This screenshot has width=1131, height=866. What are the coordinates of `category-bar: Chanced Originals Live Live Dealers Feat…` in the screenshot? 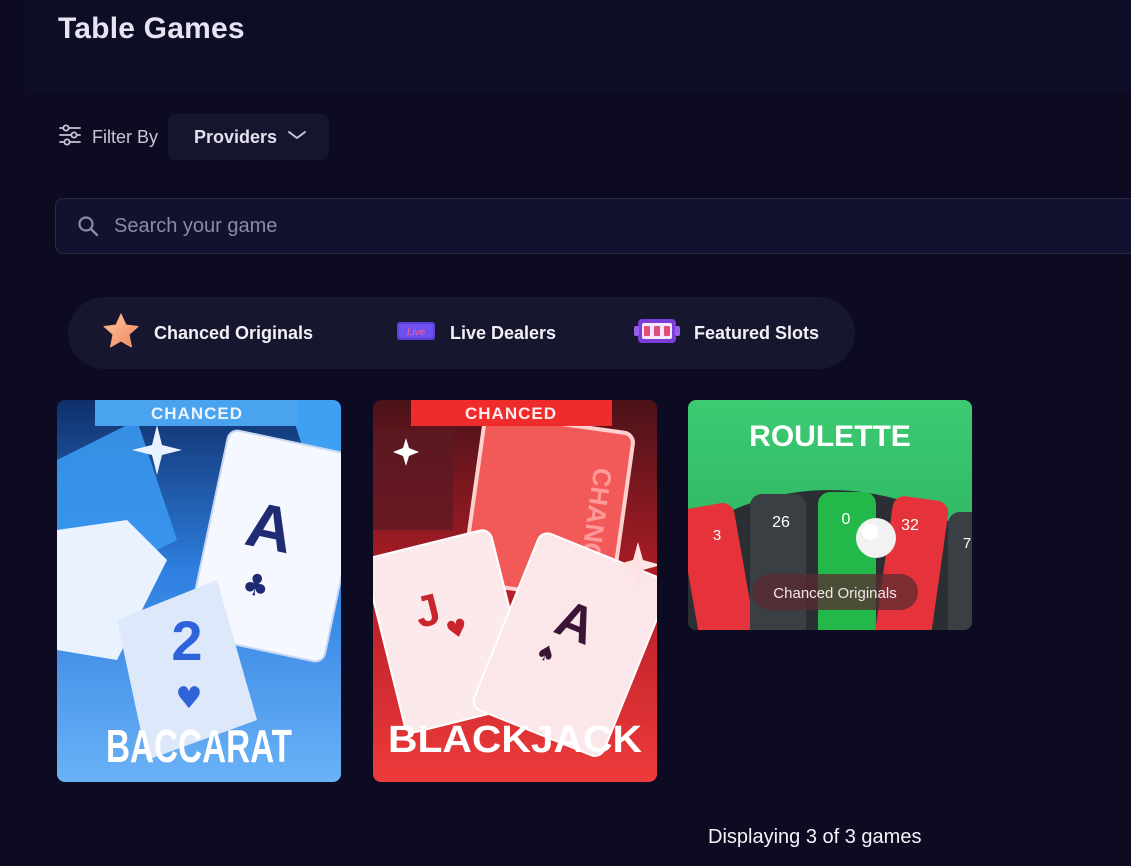 It's located at (461, 333).